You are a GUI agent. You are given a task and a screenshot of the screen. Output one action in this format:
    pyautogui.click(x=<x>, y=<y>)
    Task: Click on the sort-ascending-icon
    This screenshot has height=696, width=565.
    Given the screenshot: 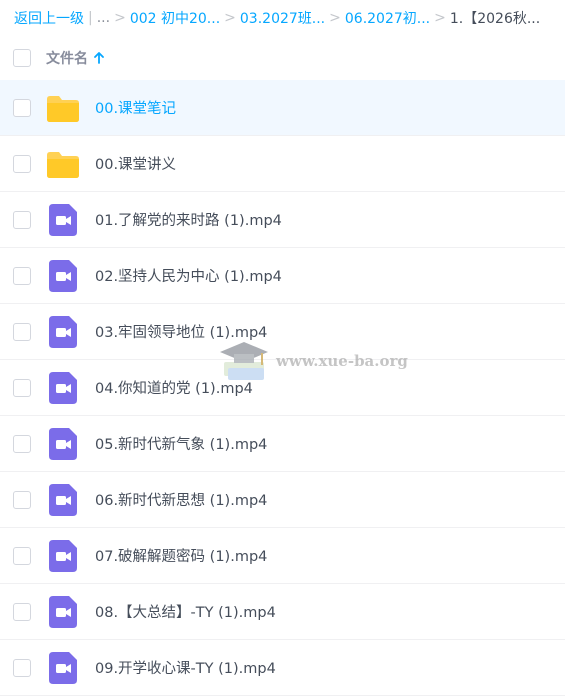 What is the action you would take?
    pyautogui.click(x=99, y=58)
    